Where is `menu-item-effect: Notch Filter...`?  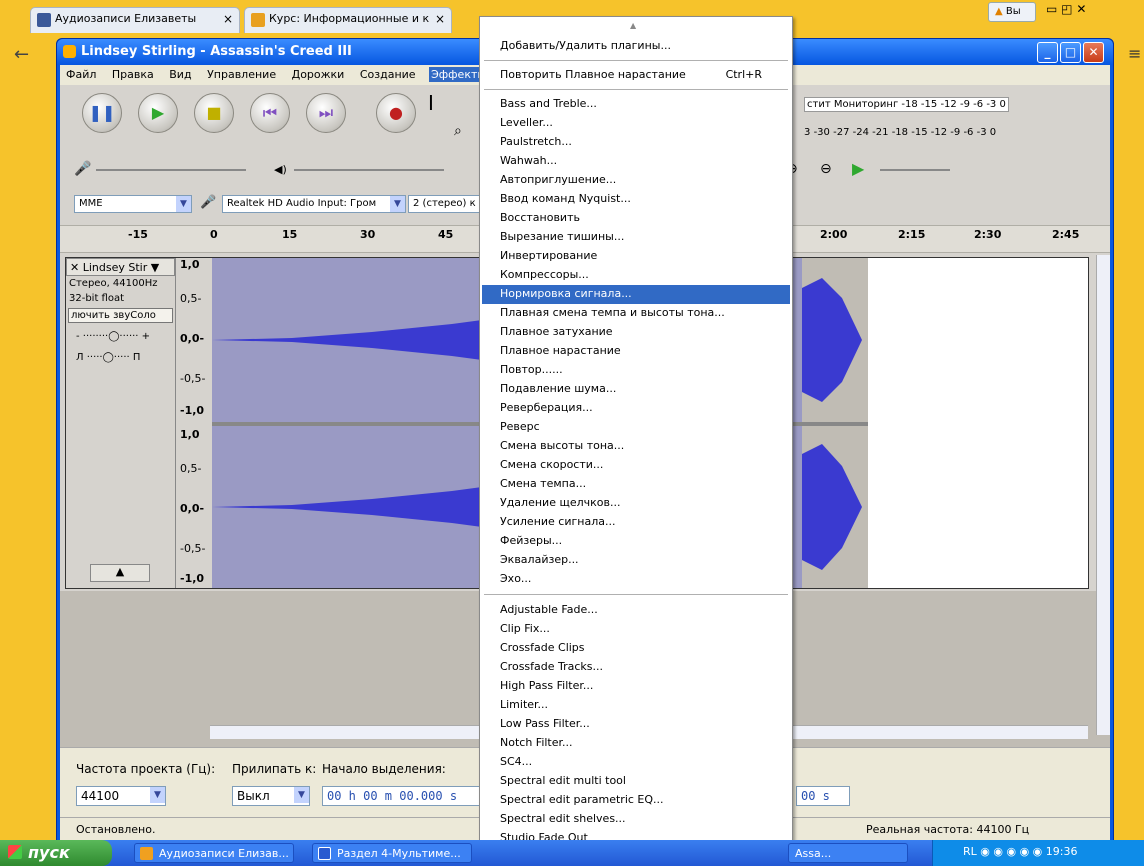
menu-item-effect: Notch Filter... is located at coordinates (636, 743).